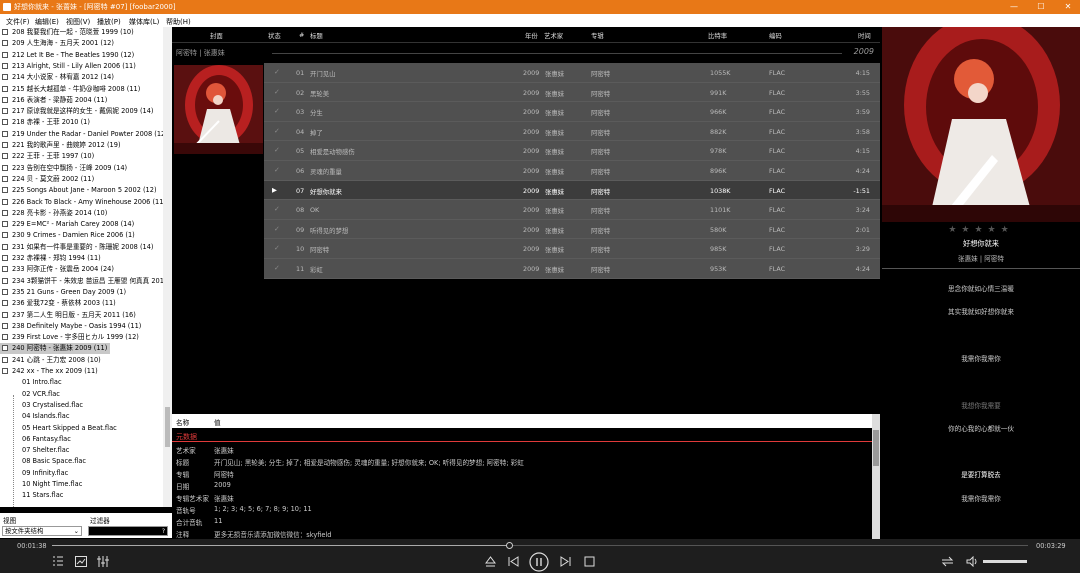  What do you see at coordinates (128, 531) in the screenshot?
I see `filter-input: ?` at bounding box center [128, 531].